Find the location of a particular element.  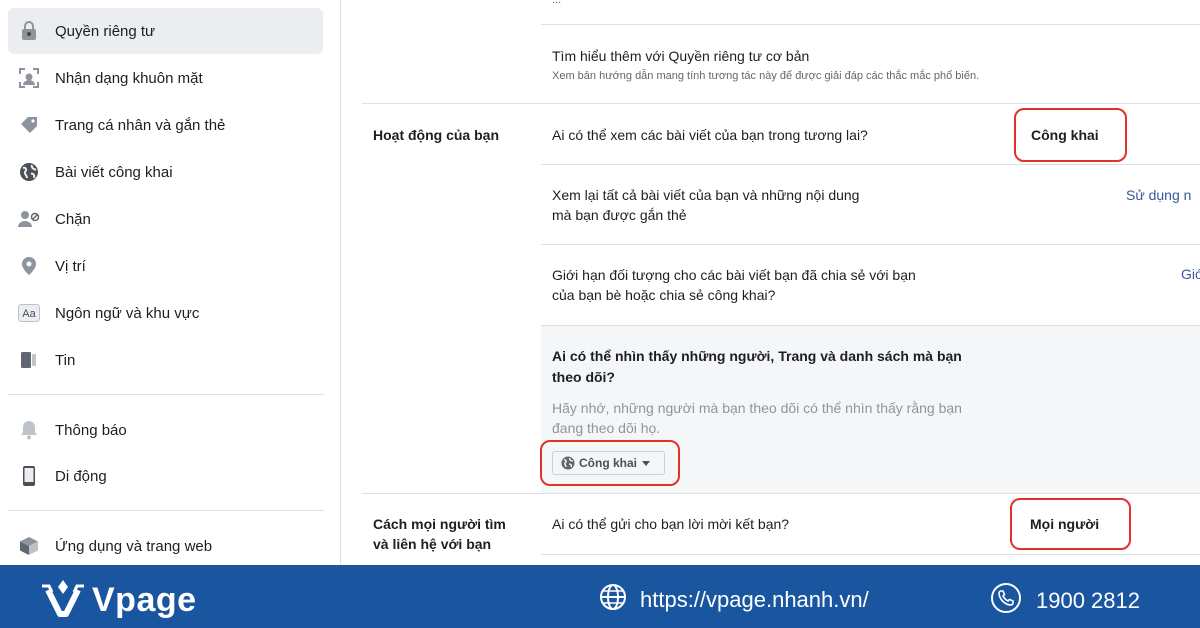

sidebar-item-label: Di động is located at coordinates (81, 476).